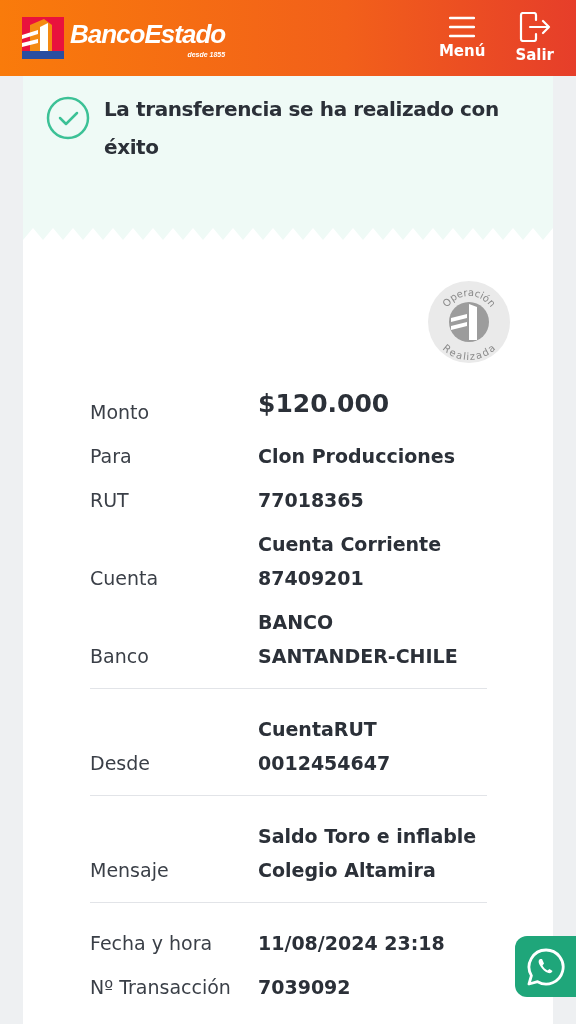 The width and height of the screenshot is (576, 1024). Describe the element at coordinates (161, 987) in the screenshot. I see `field-label: Nº Transacción` at that location.